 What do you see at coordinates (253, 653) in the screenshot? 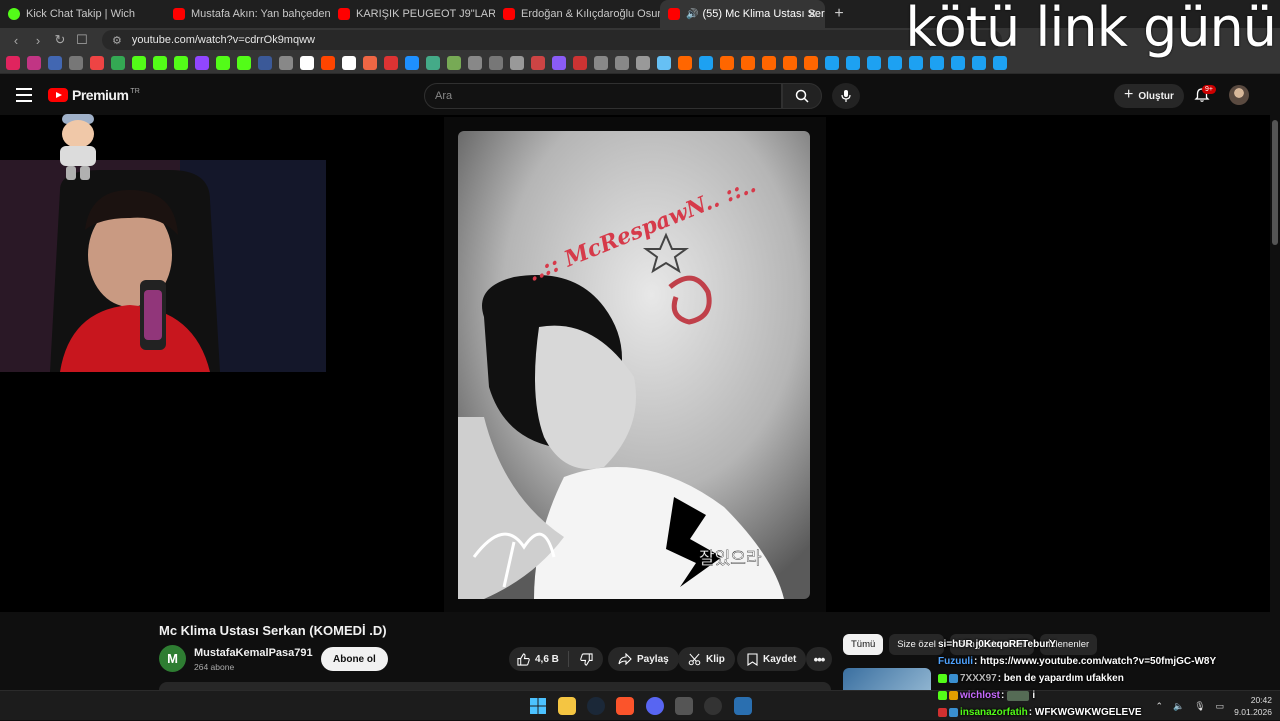
I see `channel-name: MustafaKemalPasa791` at bounding box center [253, 653].